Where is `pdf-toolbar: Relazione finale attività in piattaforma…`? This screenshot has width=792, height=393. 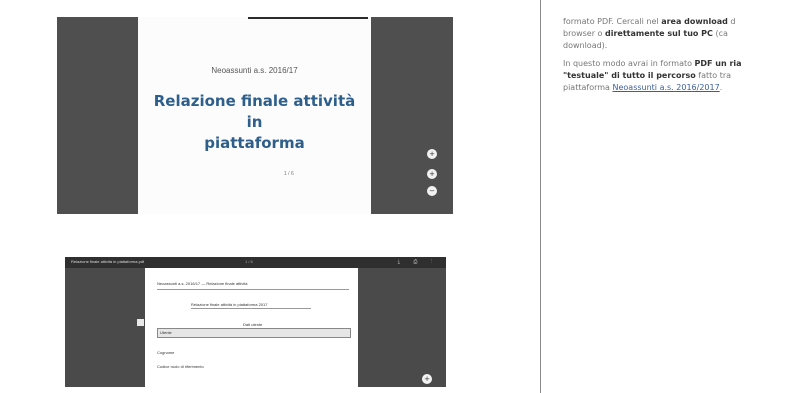 pdf-toolbar: Relazione finale attività in piattaforma… is located at coordinates (255, 262).